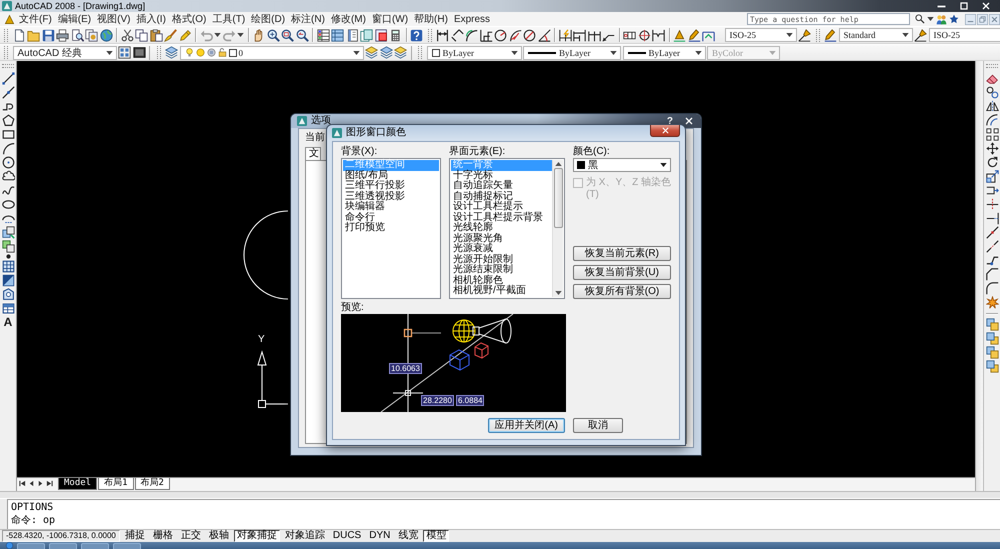  I want to click on color-combo: ByLayer, so click(474, 53).